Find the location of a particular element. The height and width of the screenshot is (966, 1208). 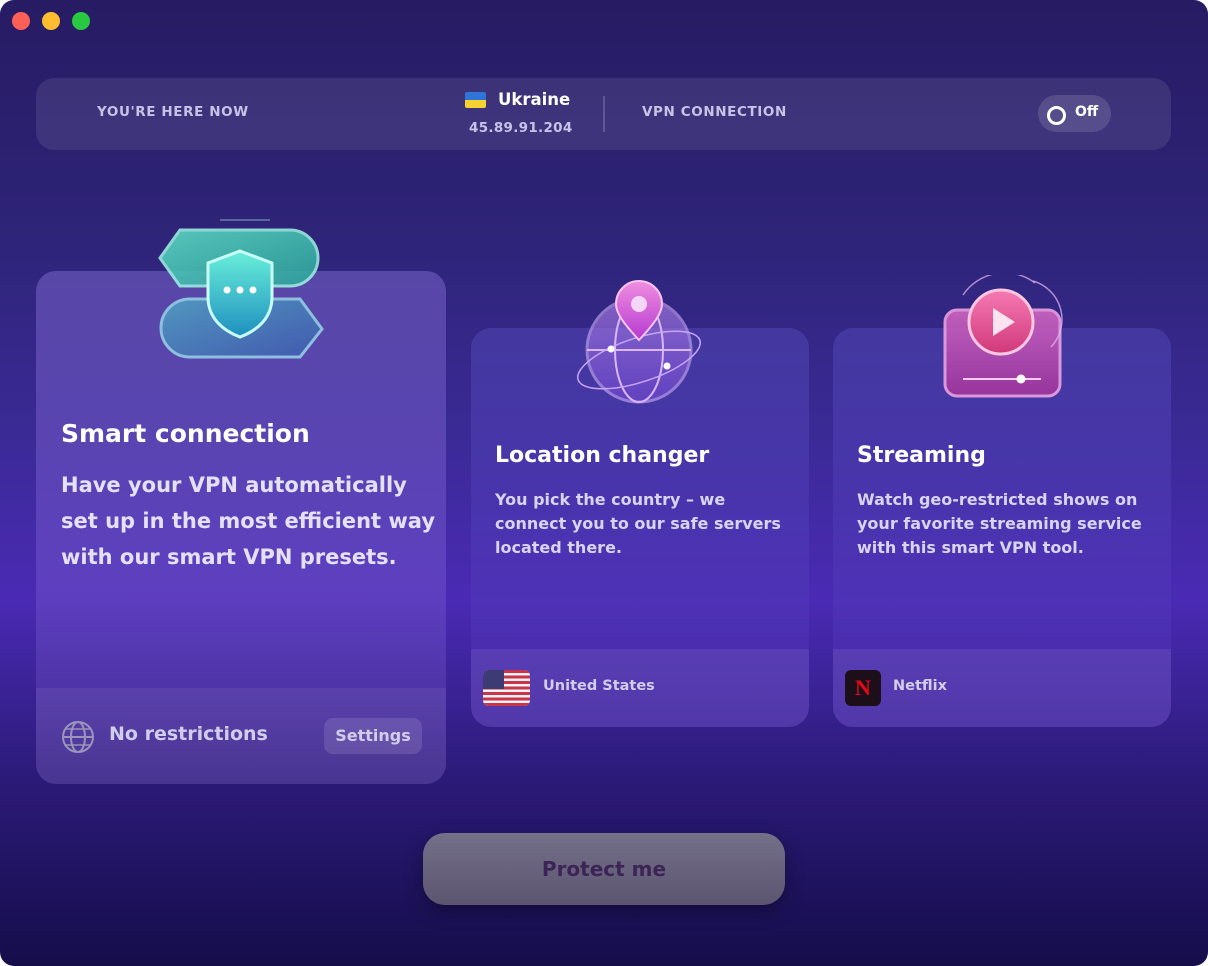

toggle-knob-icon is located at coordinates (1056, 115).